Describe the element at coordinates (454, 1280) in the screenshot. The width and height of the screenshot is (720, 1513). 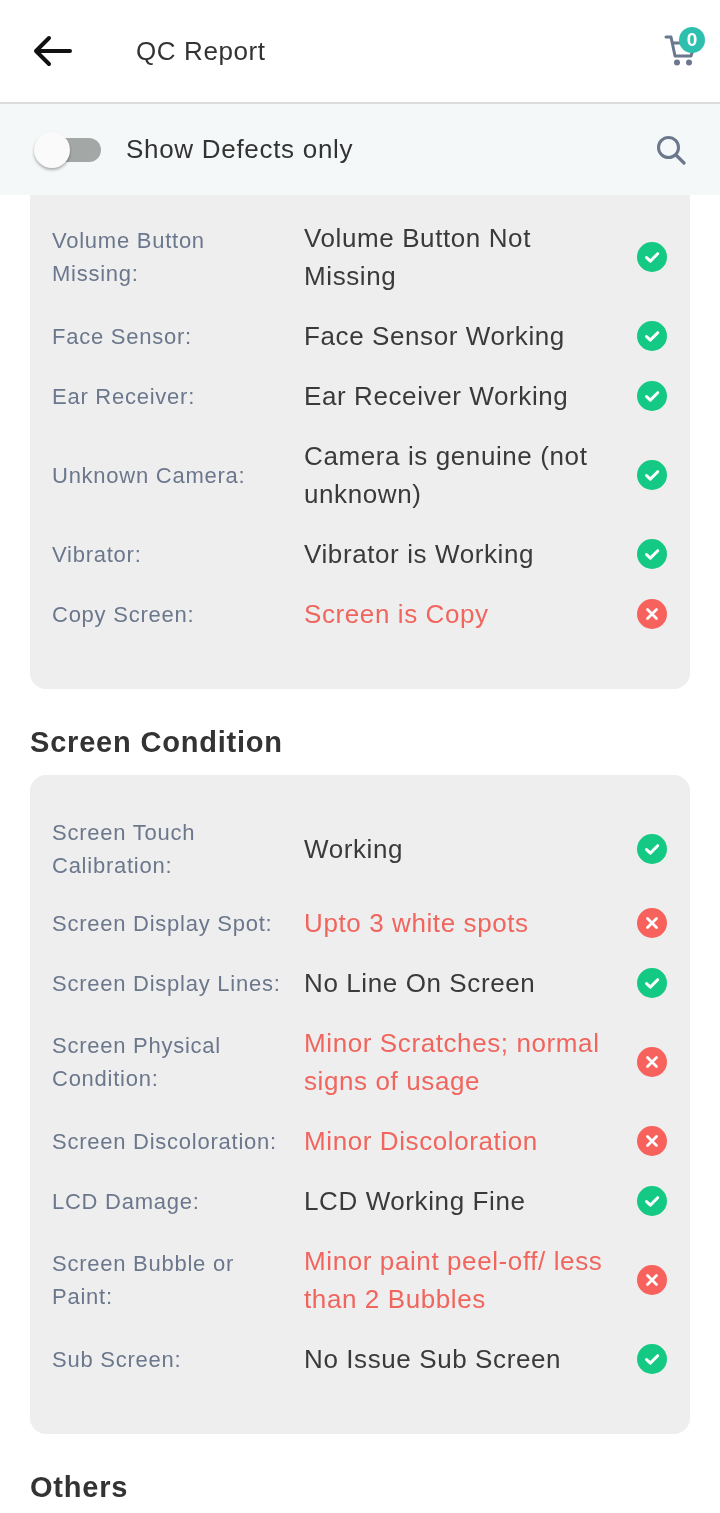
I see `check-result: Minor paint peel-off/ less than 2 Bubbles` at that location.